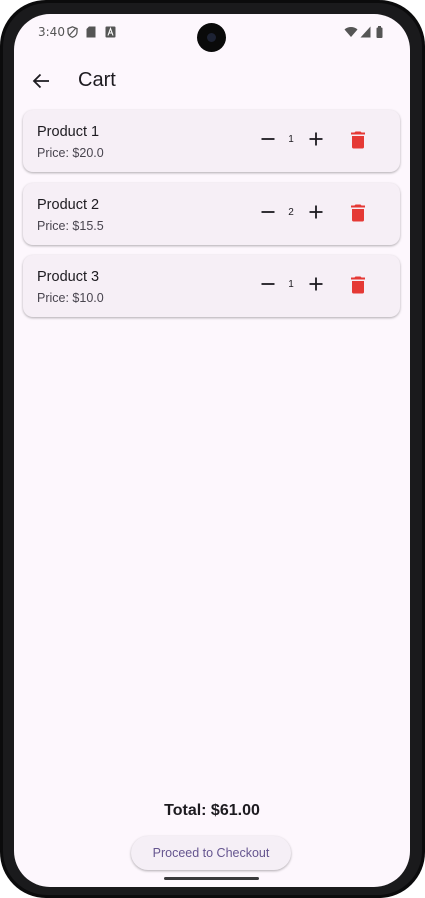 Image resolution: width=425 pixels, height=898 pixels. I want to click on back-button, so click(41, 81).